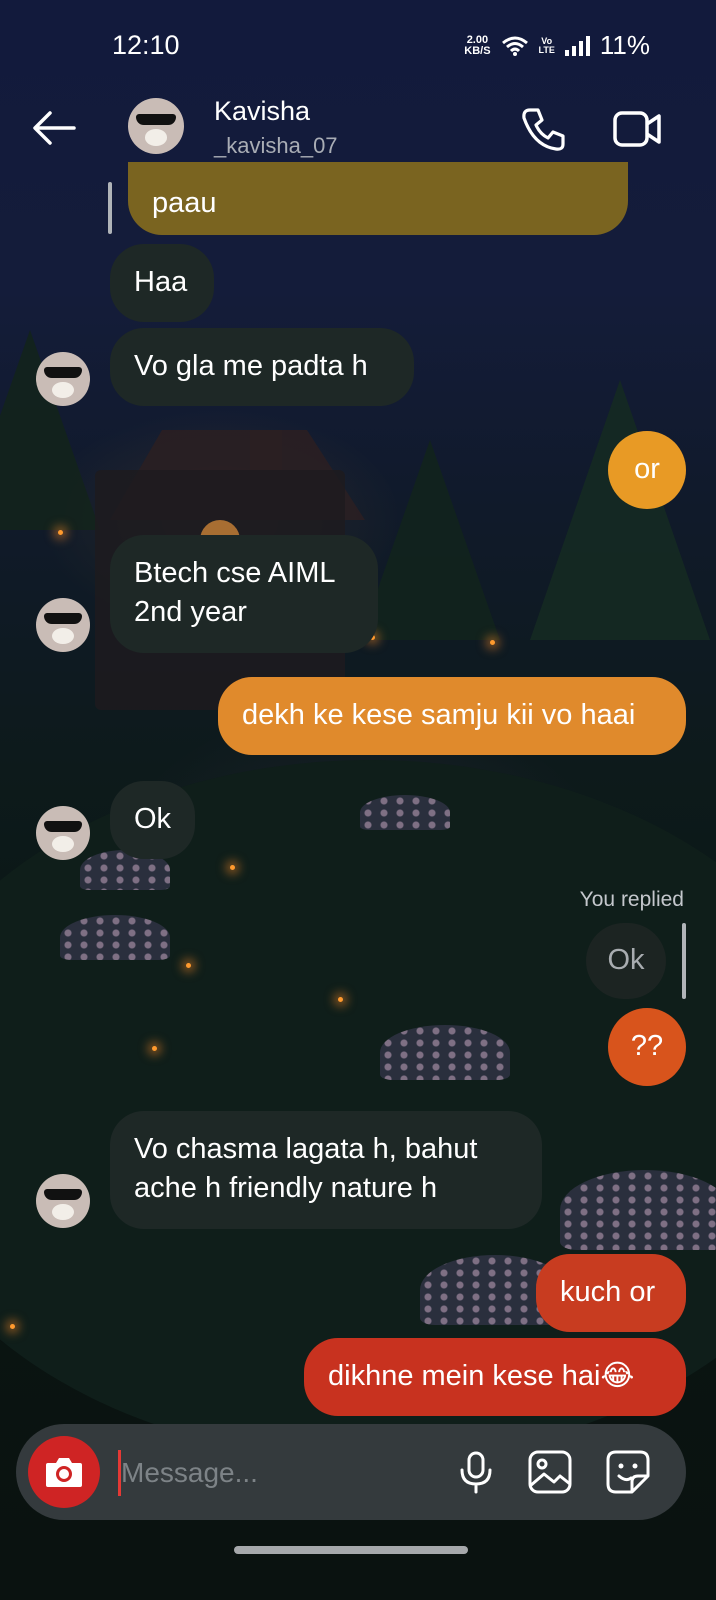 This screenshot has height=1600, width=716. Describe the element at coordinates (477, 50) in the screenshot. I see `network-speed-unit: KB/S` at that location.